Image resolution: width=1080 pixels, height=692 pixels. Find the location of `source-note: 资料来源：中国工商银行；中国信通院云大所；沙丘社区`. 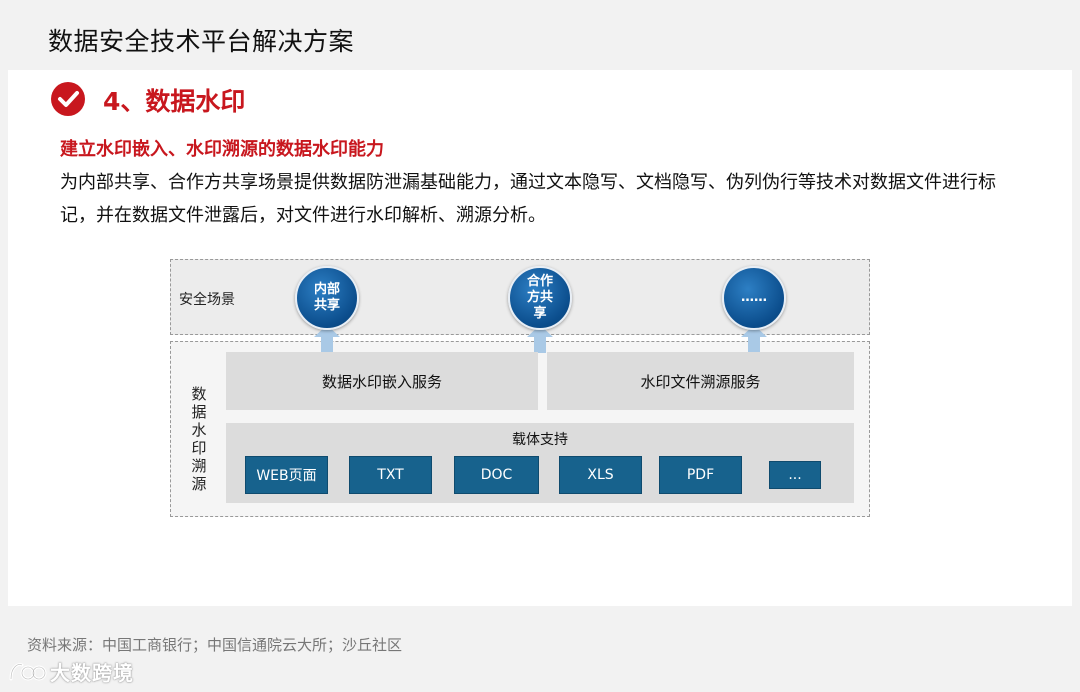

source-note: 资料来源：中国工商银行；中国信通院云大所；沙丘社区 is located at coordinates (215, 645).